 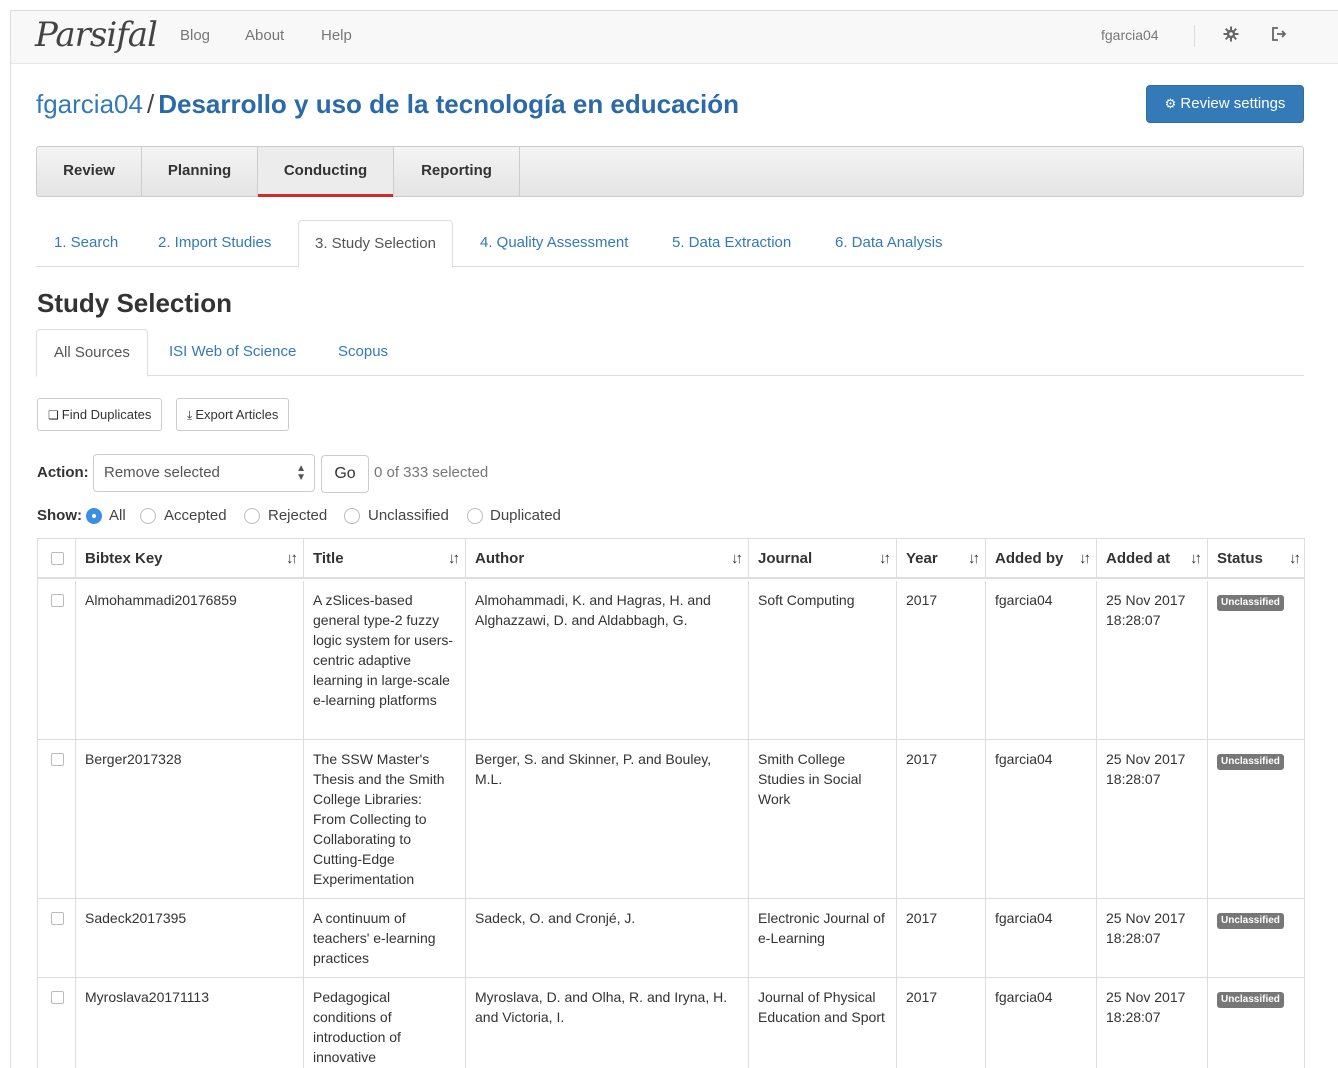 I want to click on cell-bibtex-key: Sadeck2017395, so click(x=190, y=938).